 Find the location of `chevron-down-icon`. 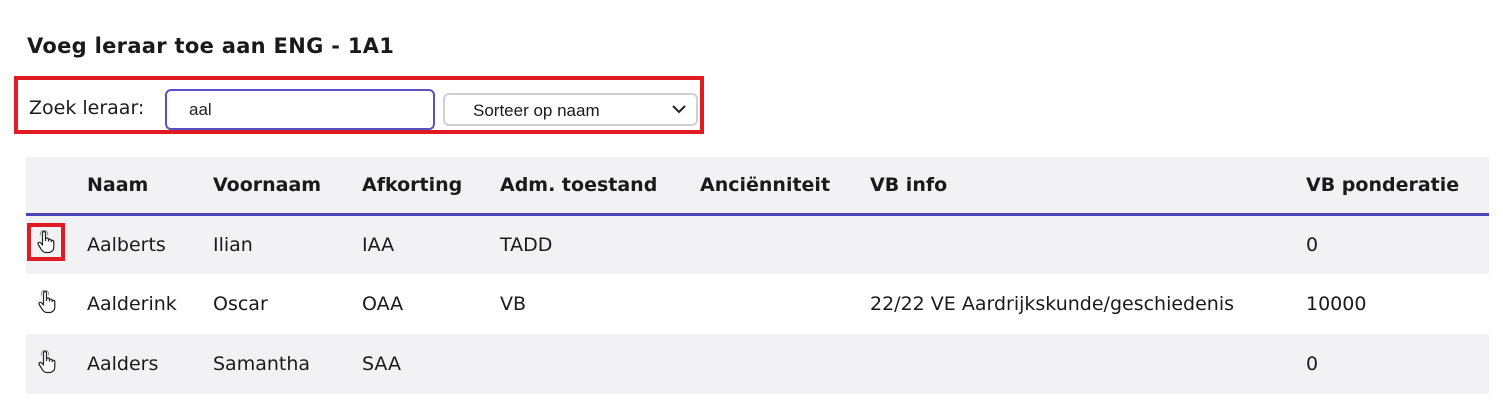

chevron-down-icon is located at coordinates (679, 109).